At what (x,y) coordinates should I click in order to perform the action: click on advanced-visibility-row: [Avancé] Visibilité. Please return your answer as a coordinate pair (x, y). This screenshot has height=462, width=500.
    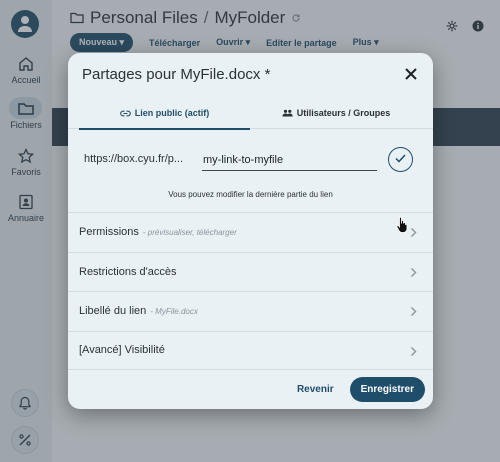
    Looking at the image, I should click on (250, 350).